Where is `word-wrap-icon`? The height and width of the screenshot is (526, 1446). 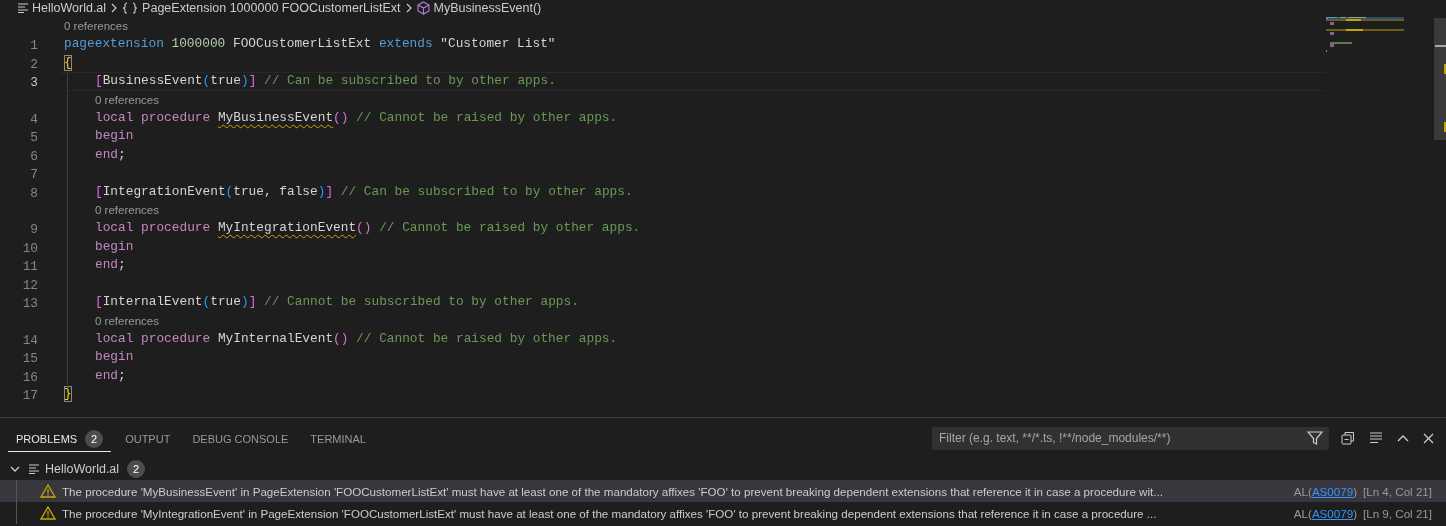 word-wrap-icon is located at coordinates (1376, 438).